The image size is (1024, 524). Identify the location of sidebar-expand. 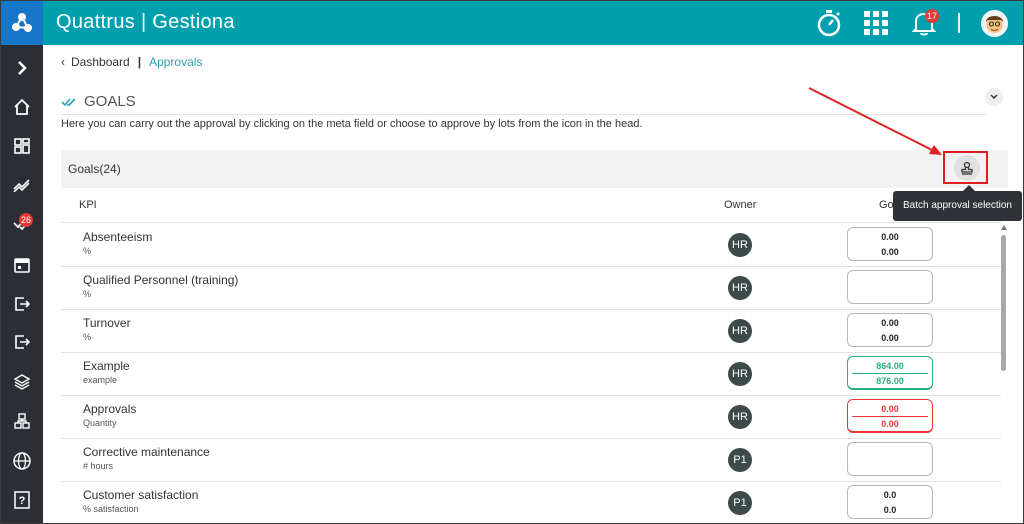
(22, 68).